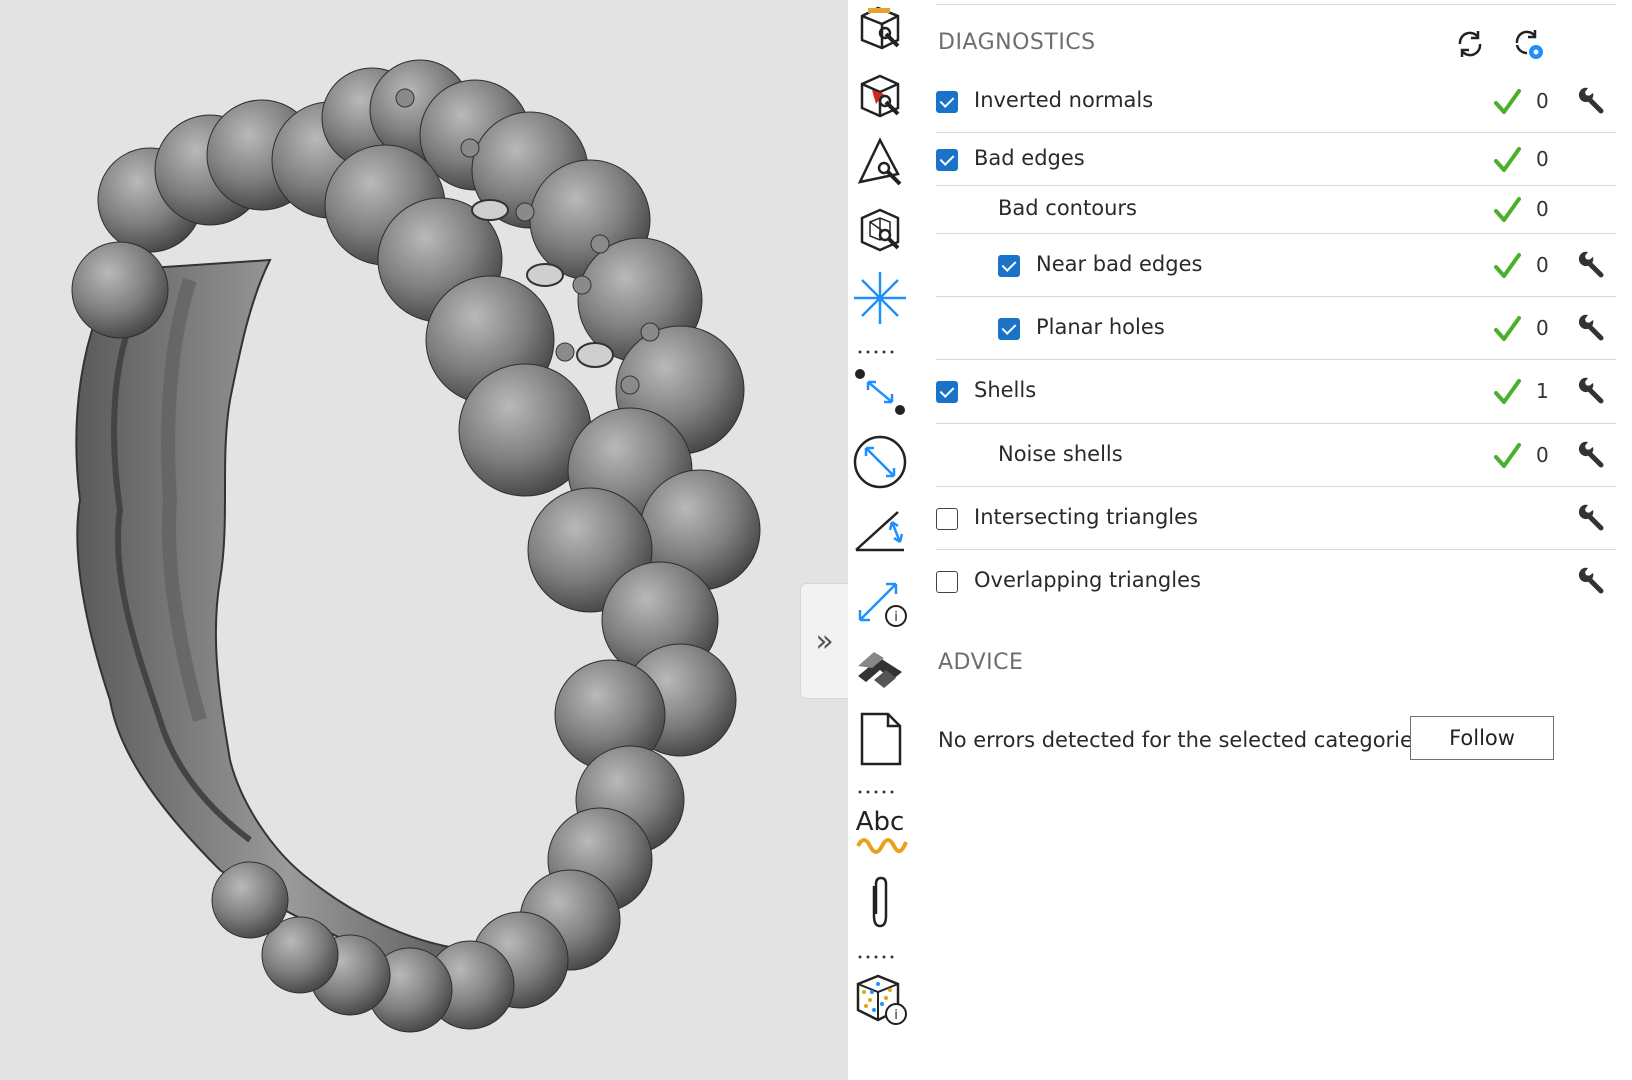 This screenshot has width=1632, height=1080. Describe the element at coordinates (1005, 390) in the screenshot. I see `row-label: Shells` at that location.